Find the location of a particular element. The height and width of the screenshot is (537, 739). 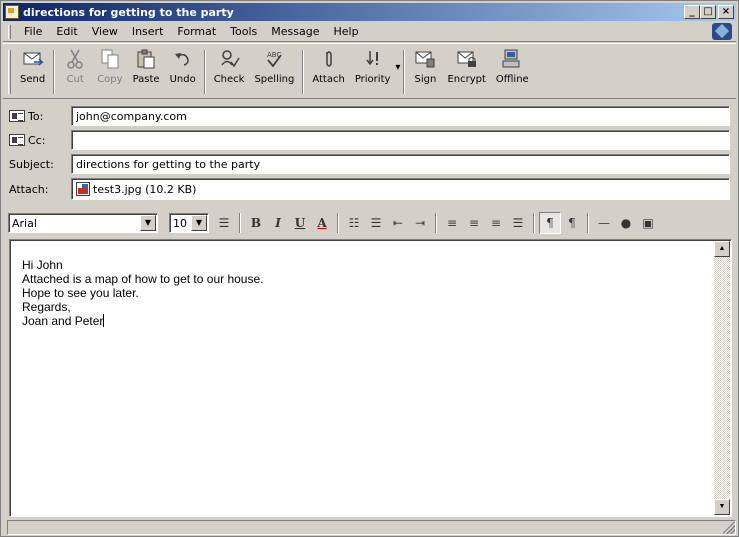

copy-button: Copy is located at coordinates (109, 66).